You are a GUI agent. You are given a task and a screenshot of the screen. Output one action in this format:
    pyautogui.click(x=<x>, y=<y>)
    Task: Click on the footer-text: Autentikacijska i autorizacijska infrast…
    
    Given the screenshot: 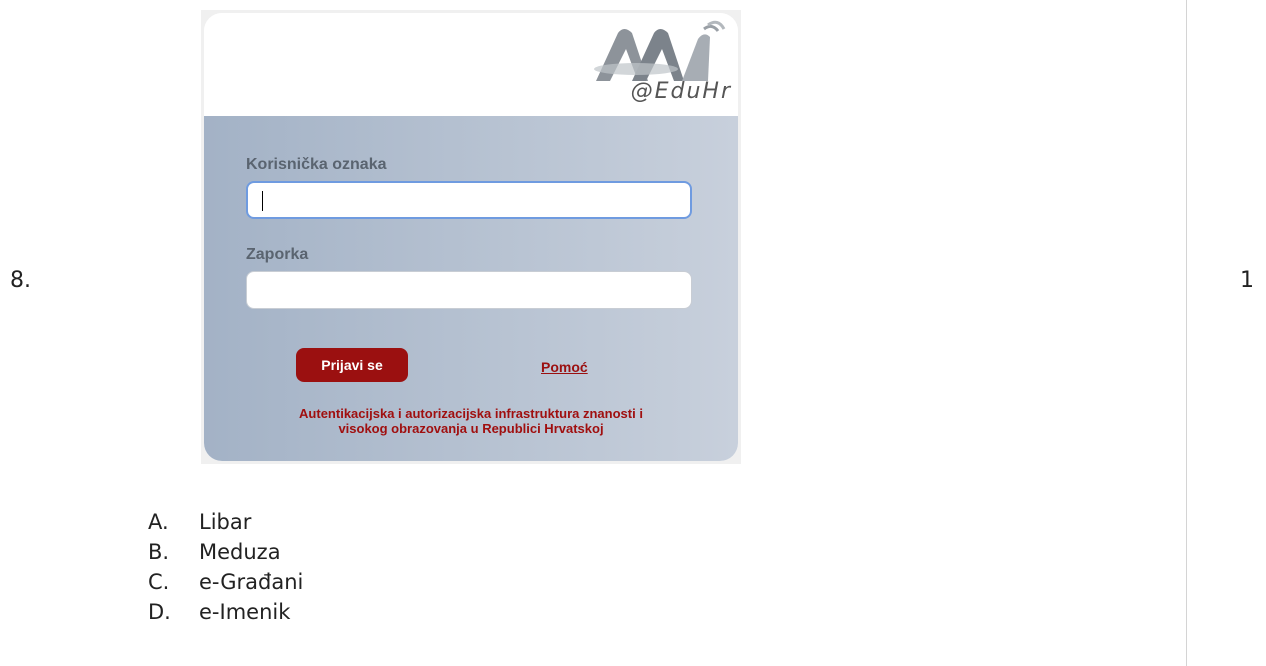 What is the action you would take?
    pyautogui.click(x=471, y=421)
    